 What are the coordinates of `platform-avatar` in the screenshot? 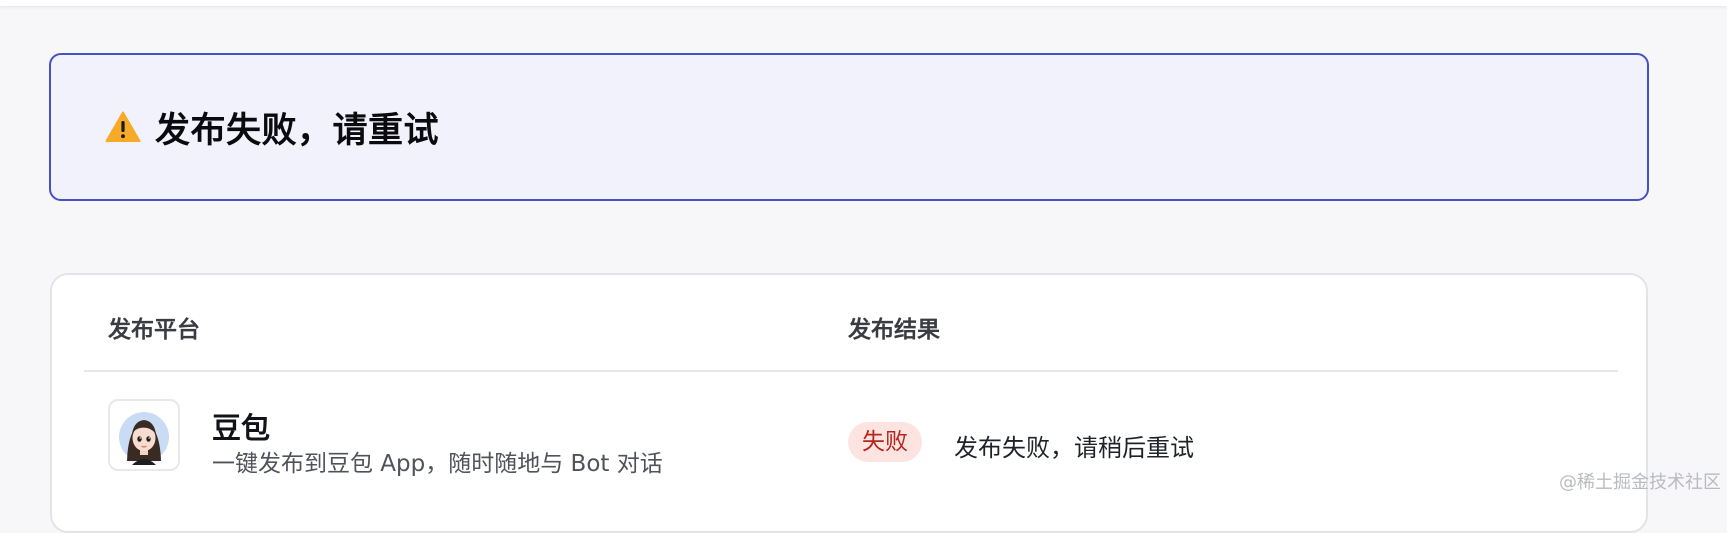 It's located at (144, 435).